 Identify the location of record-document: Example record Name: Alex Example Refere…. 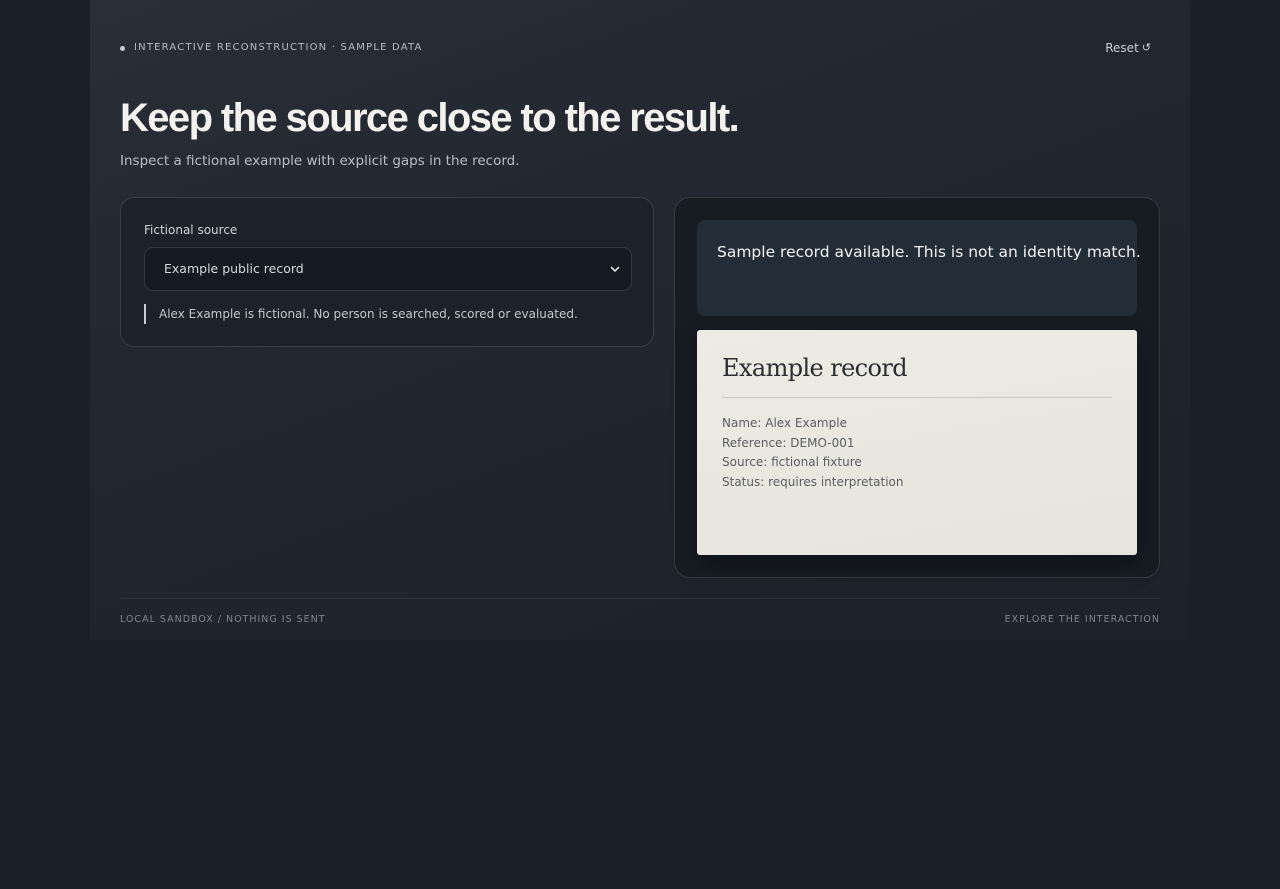
(917, 442).